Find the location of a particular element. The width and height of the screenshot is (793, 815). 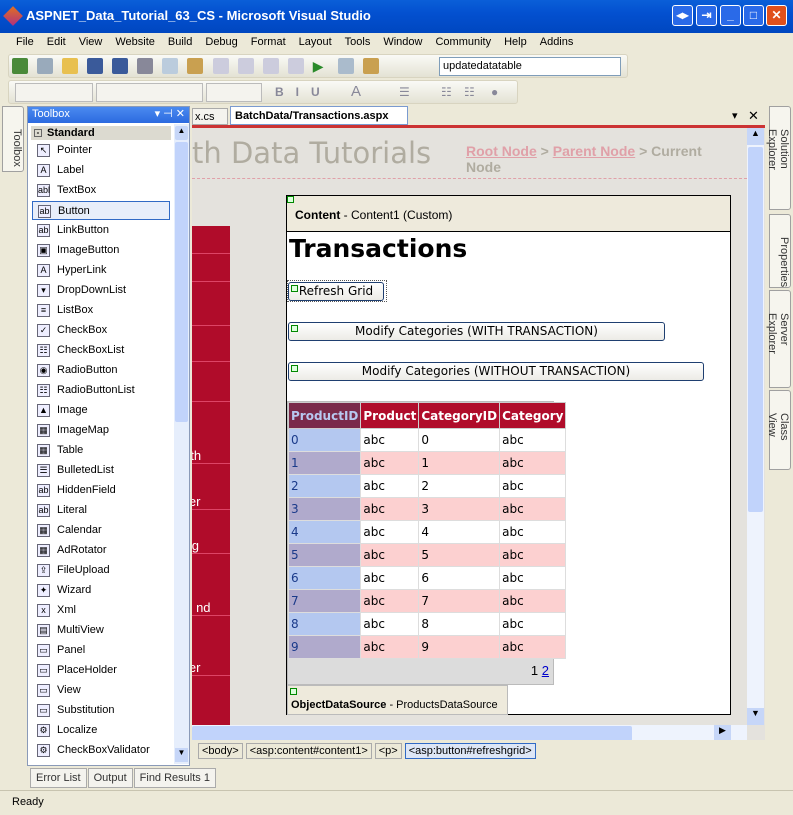

breadcrumb-root: Root Node is located at coordinates (501, 151).